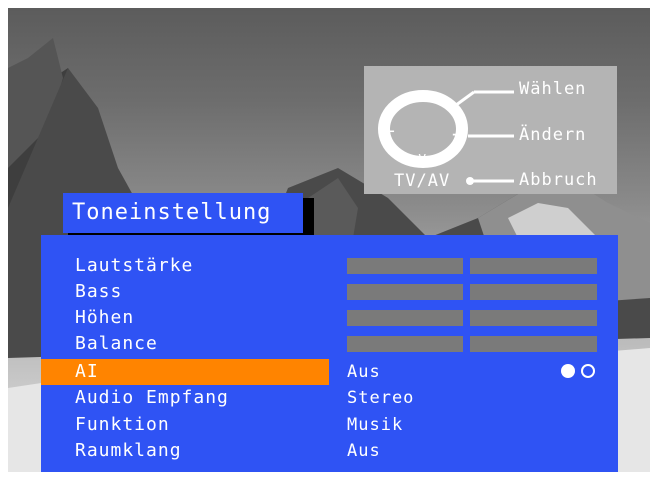  Describe the element at coordinates (490, 130) in the screenshot. I see `remote-guide: ^ v − + Wählen Ändern TV/AV Abbruch` at that location.